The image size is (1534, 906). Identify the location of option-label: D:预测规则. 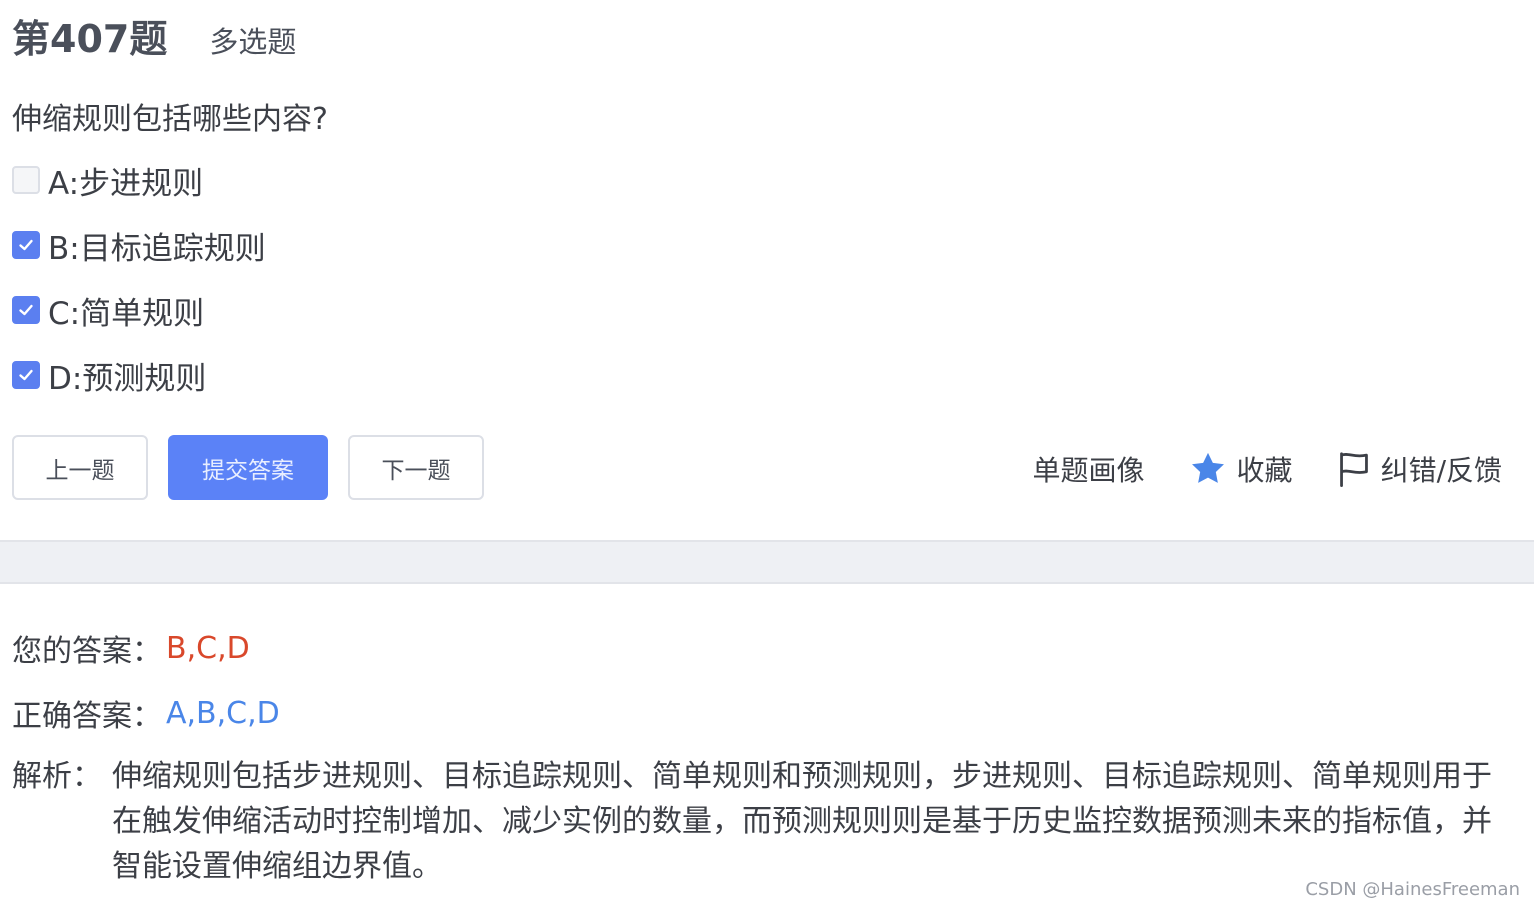
(127, 378).